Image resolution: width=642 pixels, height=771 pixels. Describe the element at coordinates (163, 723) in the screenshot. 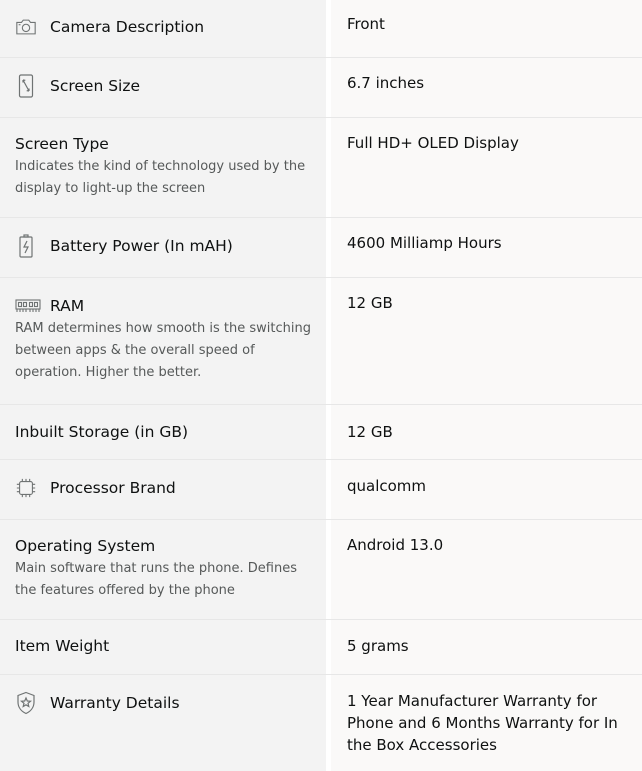

I see `spec-label-cell: Warranty Details` at that location.